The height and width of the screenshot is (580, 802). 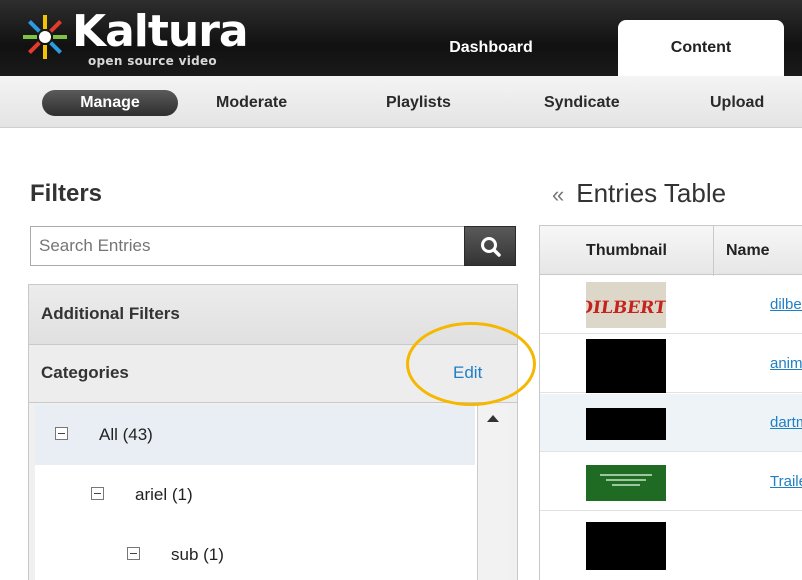 What do you see at coordinates (45, 37) in the screenshot?
I see `logo-burst-icon` at bounding box center [45, 37].